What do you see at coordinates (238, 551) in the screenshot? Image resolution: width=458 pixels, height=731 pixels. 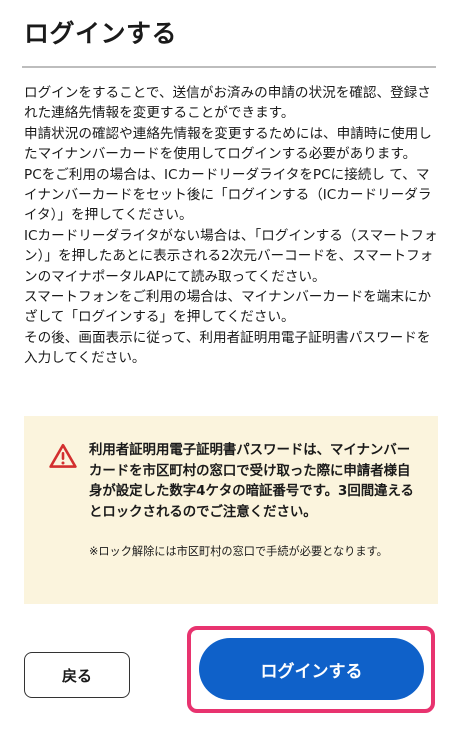 I see `notice-note-text: ※ロック解除には市区町村の窓口で手続が必要となります。` at bounding box center [238, 551].